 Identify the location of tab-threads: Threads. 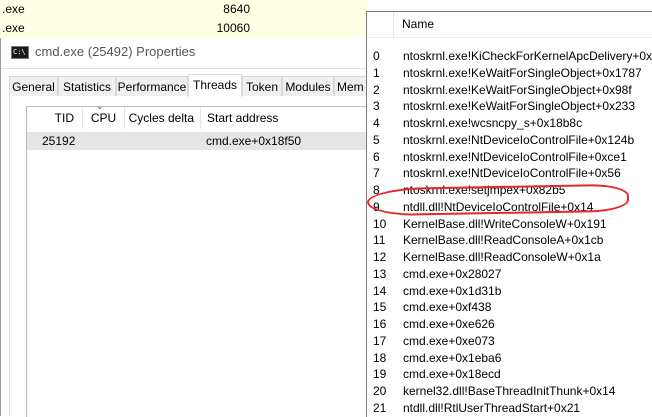
(215, 85).